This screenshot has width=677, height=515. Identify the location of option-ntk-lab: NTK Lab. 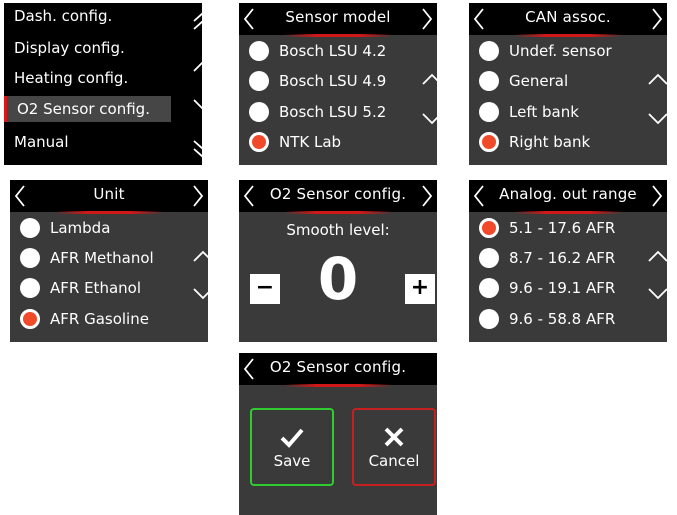
(295, 142).